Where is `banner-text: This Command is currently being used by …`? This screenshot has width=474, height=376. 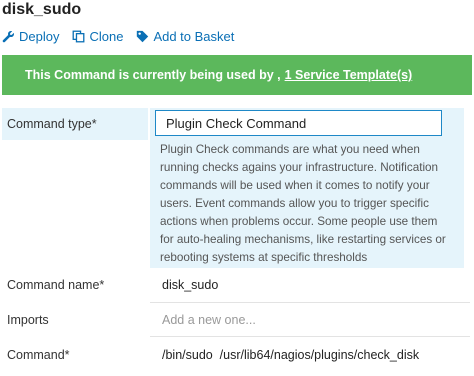 banner-text: This Command is currently being used by … is located at coordinates (153, 75).